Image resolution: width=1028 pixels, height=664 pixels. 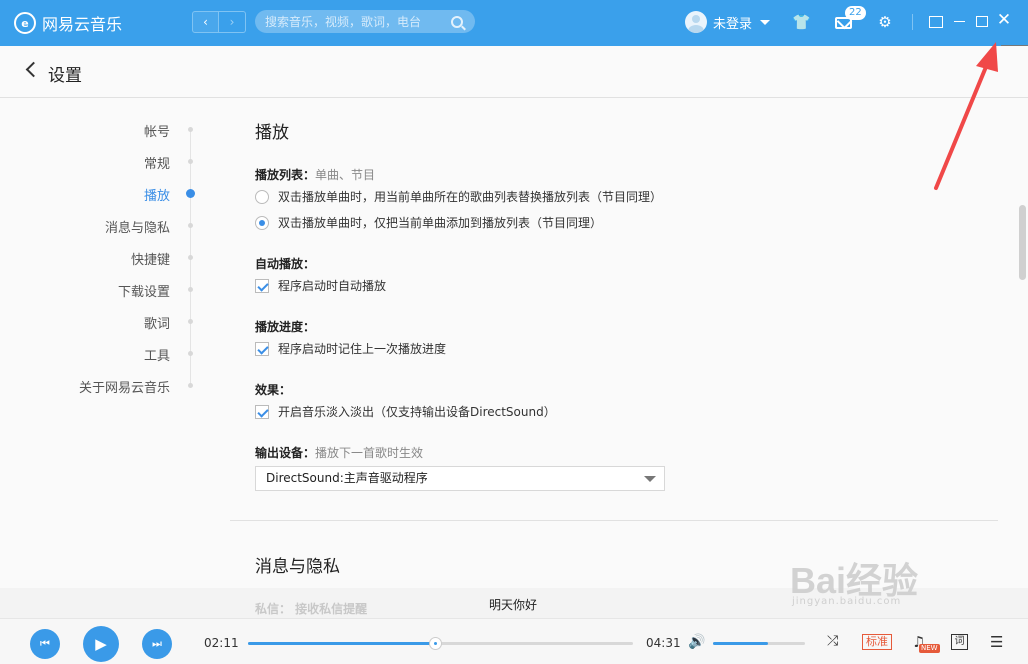 What do you see at coordinates (696, 22) in the screenshot?
I see `avatar` at bounding box center [696, 22].